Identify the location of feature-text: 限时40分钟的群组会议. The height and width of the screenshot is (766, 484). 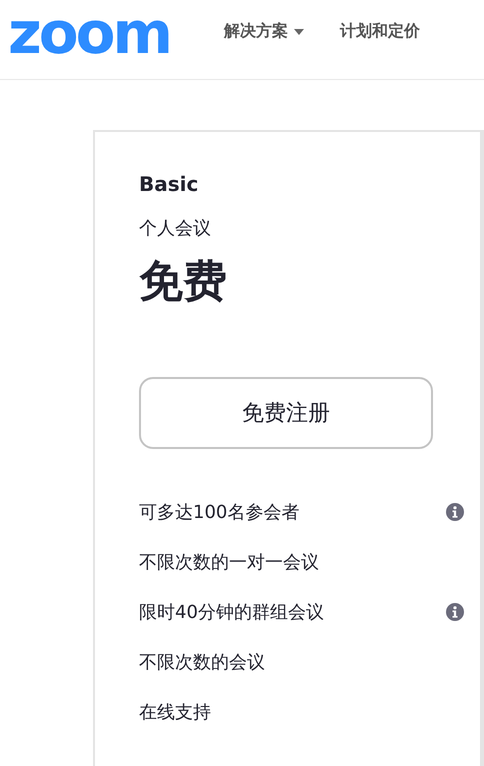
(231, 612).